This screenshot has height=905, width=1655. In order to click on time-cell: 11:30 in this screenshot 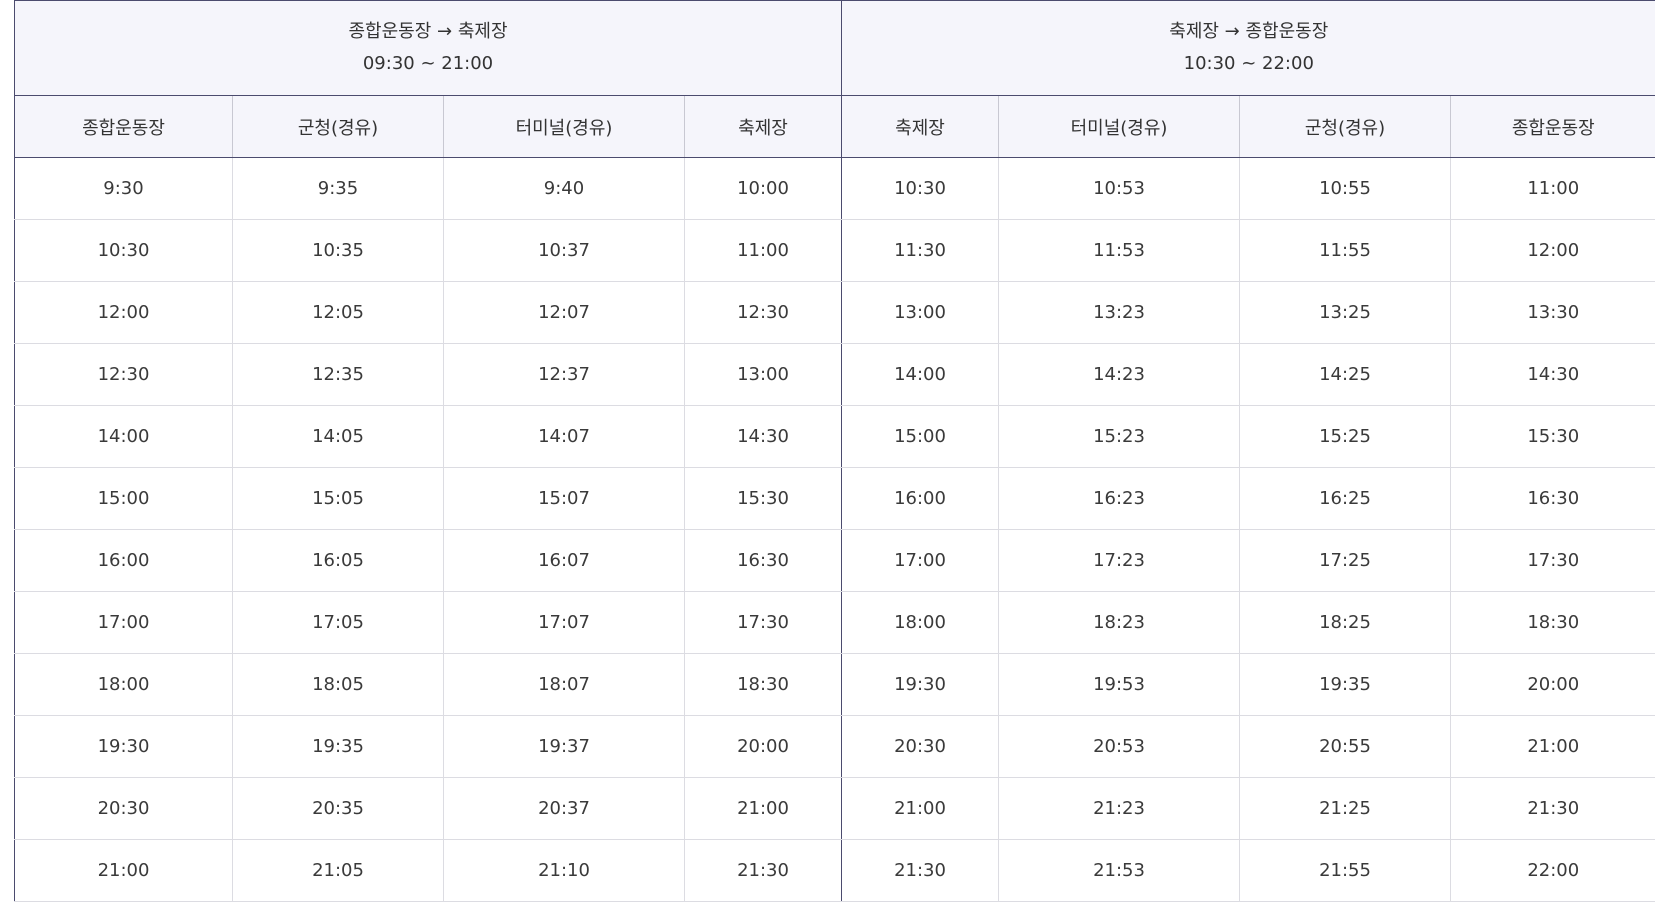, I will do `click(920, 250)`.